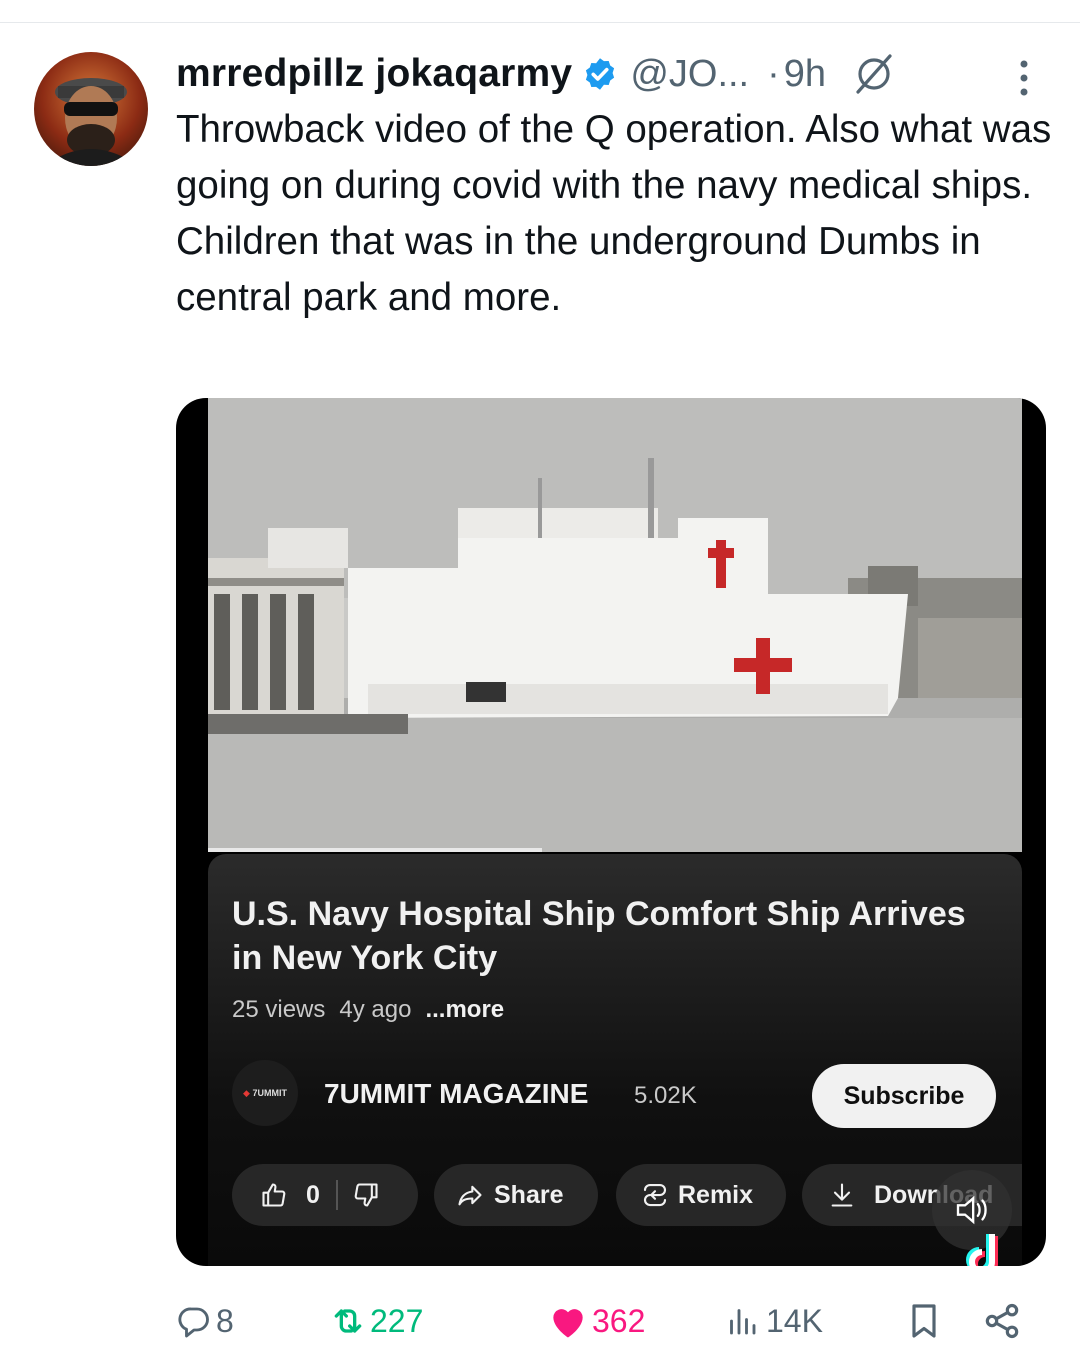  Describe the element at coordinates (225, 1320) in the screenshot. I see `reply-count: 8` at that location.